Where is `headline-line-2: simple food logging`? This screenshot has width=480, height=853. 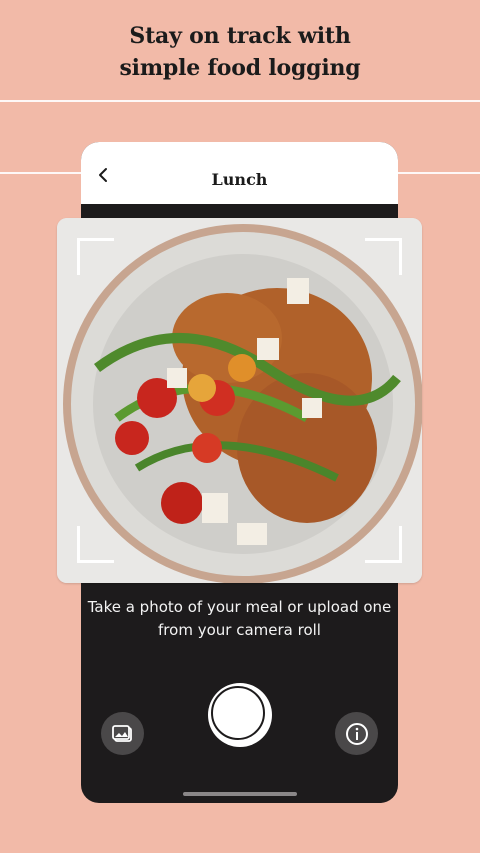
headline-line-2: simple food logging is located at coordinates (240, 68).